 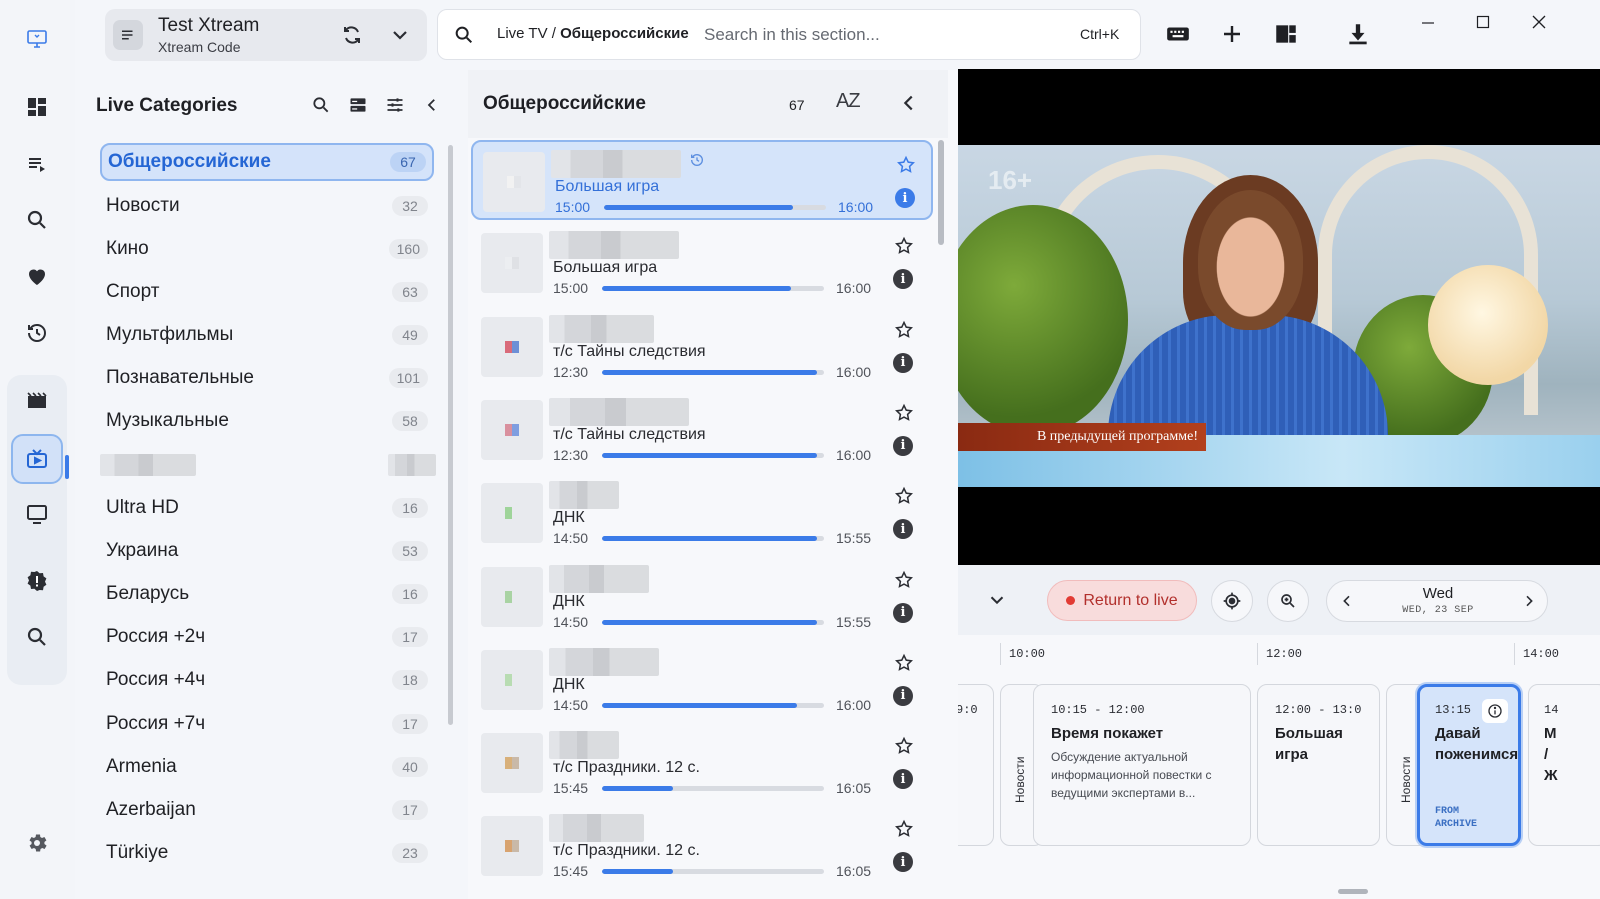 What do you see at coordinates (148, 465) in the screenshot?
I see `blurred-name` at bounding box center [148, 465].